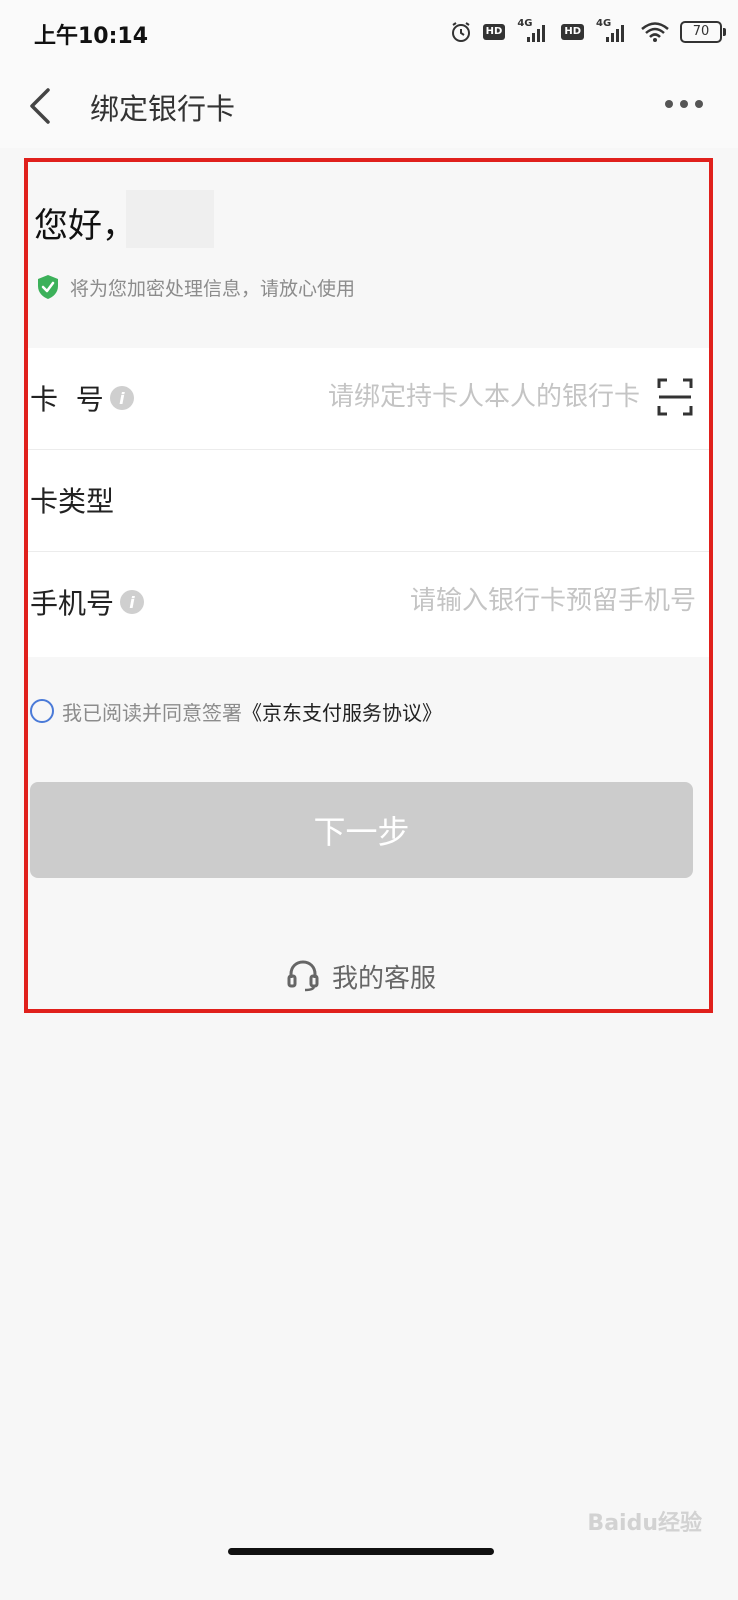  I want to click on phone-input, so click(513, 601).